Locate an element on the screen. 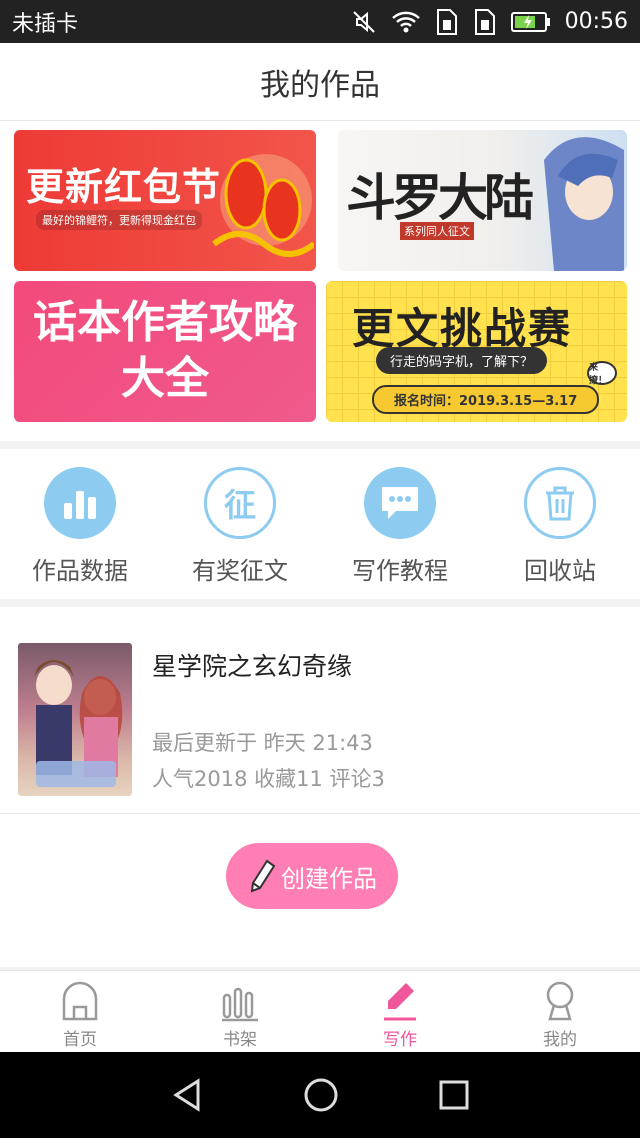 The width and height of the screenshot is (640, 1138). work-stats: 人气2018 收藏11 评论3 is located at coordinates (268, 779).